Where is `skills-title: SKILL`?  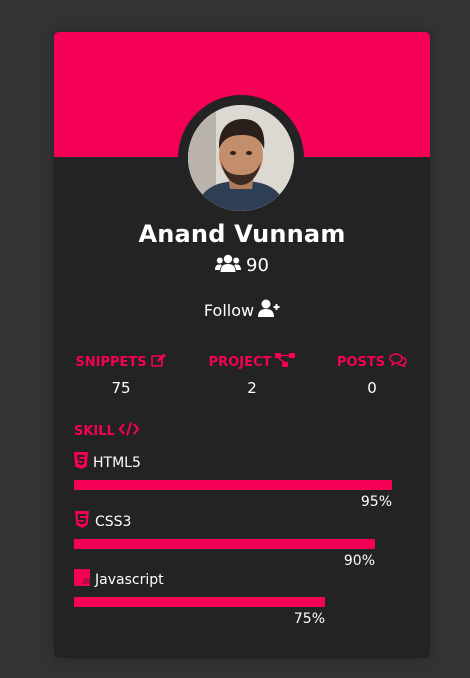 skills-title: SKILL is located at coordinates (94, 431).